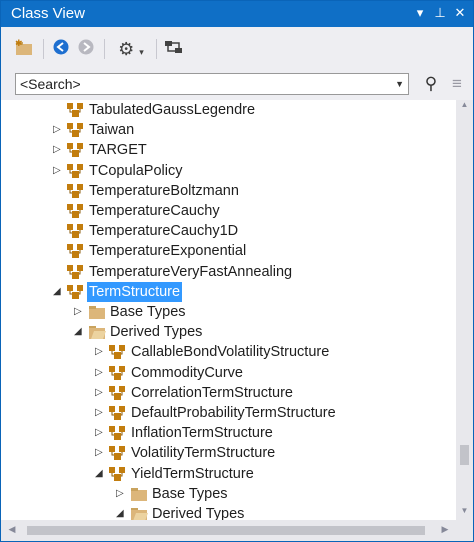 The height and width of the screenshot is (542, 474). What do you see at coordinates (460, 13) in the screenshot?
I see `close-icon: ✕` at bounding box center [460, 13].